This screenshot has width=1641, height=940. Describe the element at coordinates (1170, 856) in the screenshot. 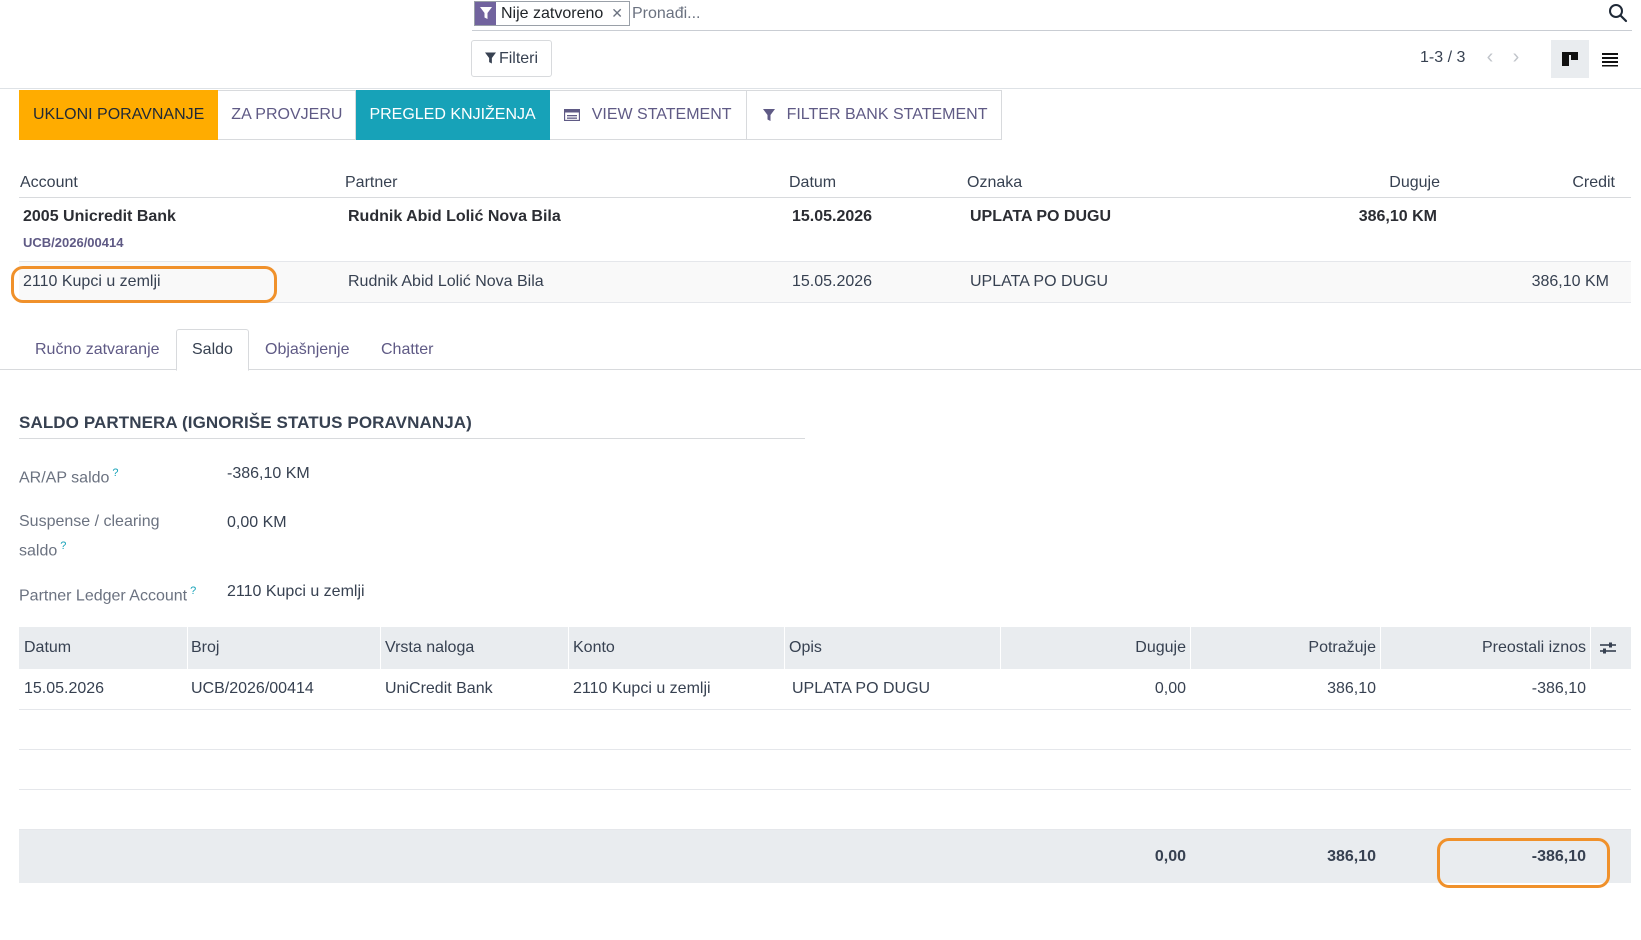

I see `total-debit: 0,00` at that location.